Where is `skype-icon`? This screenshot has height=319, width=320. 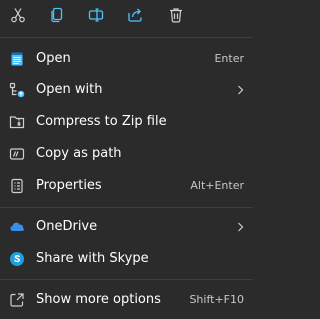
skype-icon is located at coordinates (17, 259).